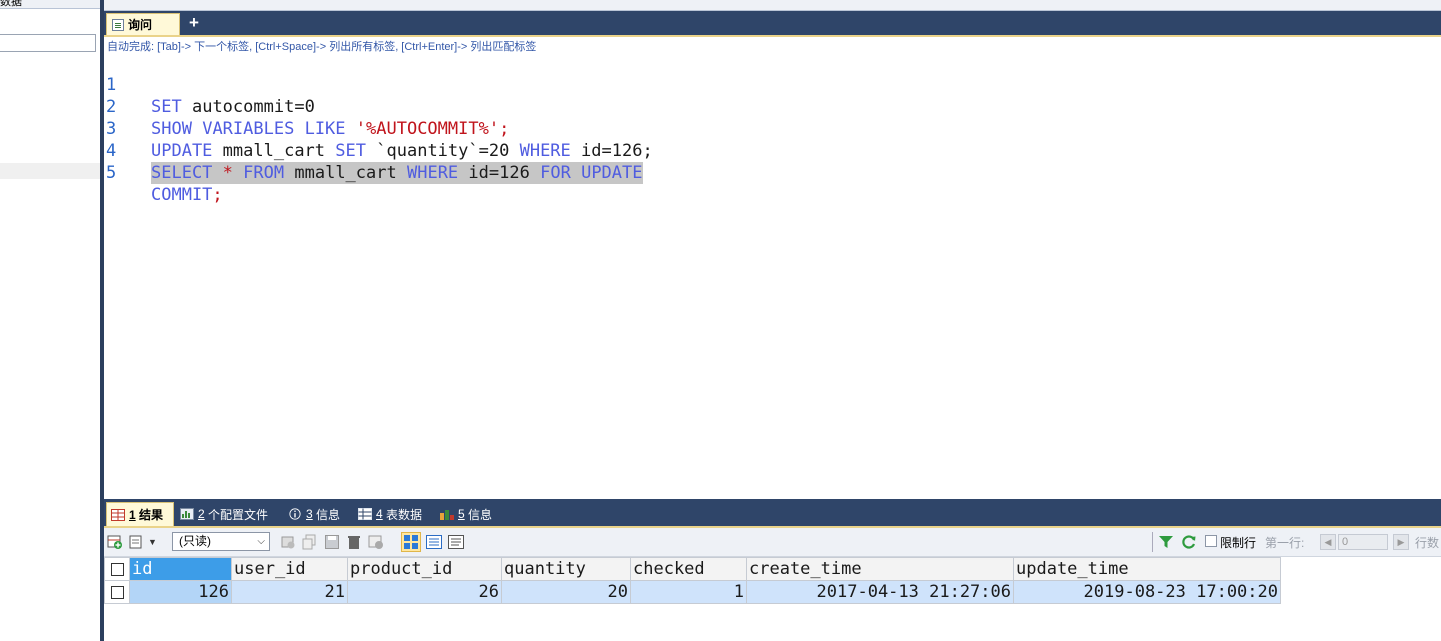  What do you see at coordinates (1363, 542) in the screenshot?
I see `first-row-input: 0` at bounding box center [1363, 542].